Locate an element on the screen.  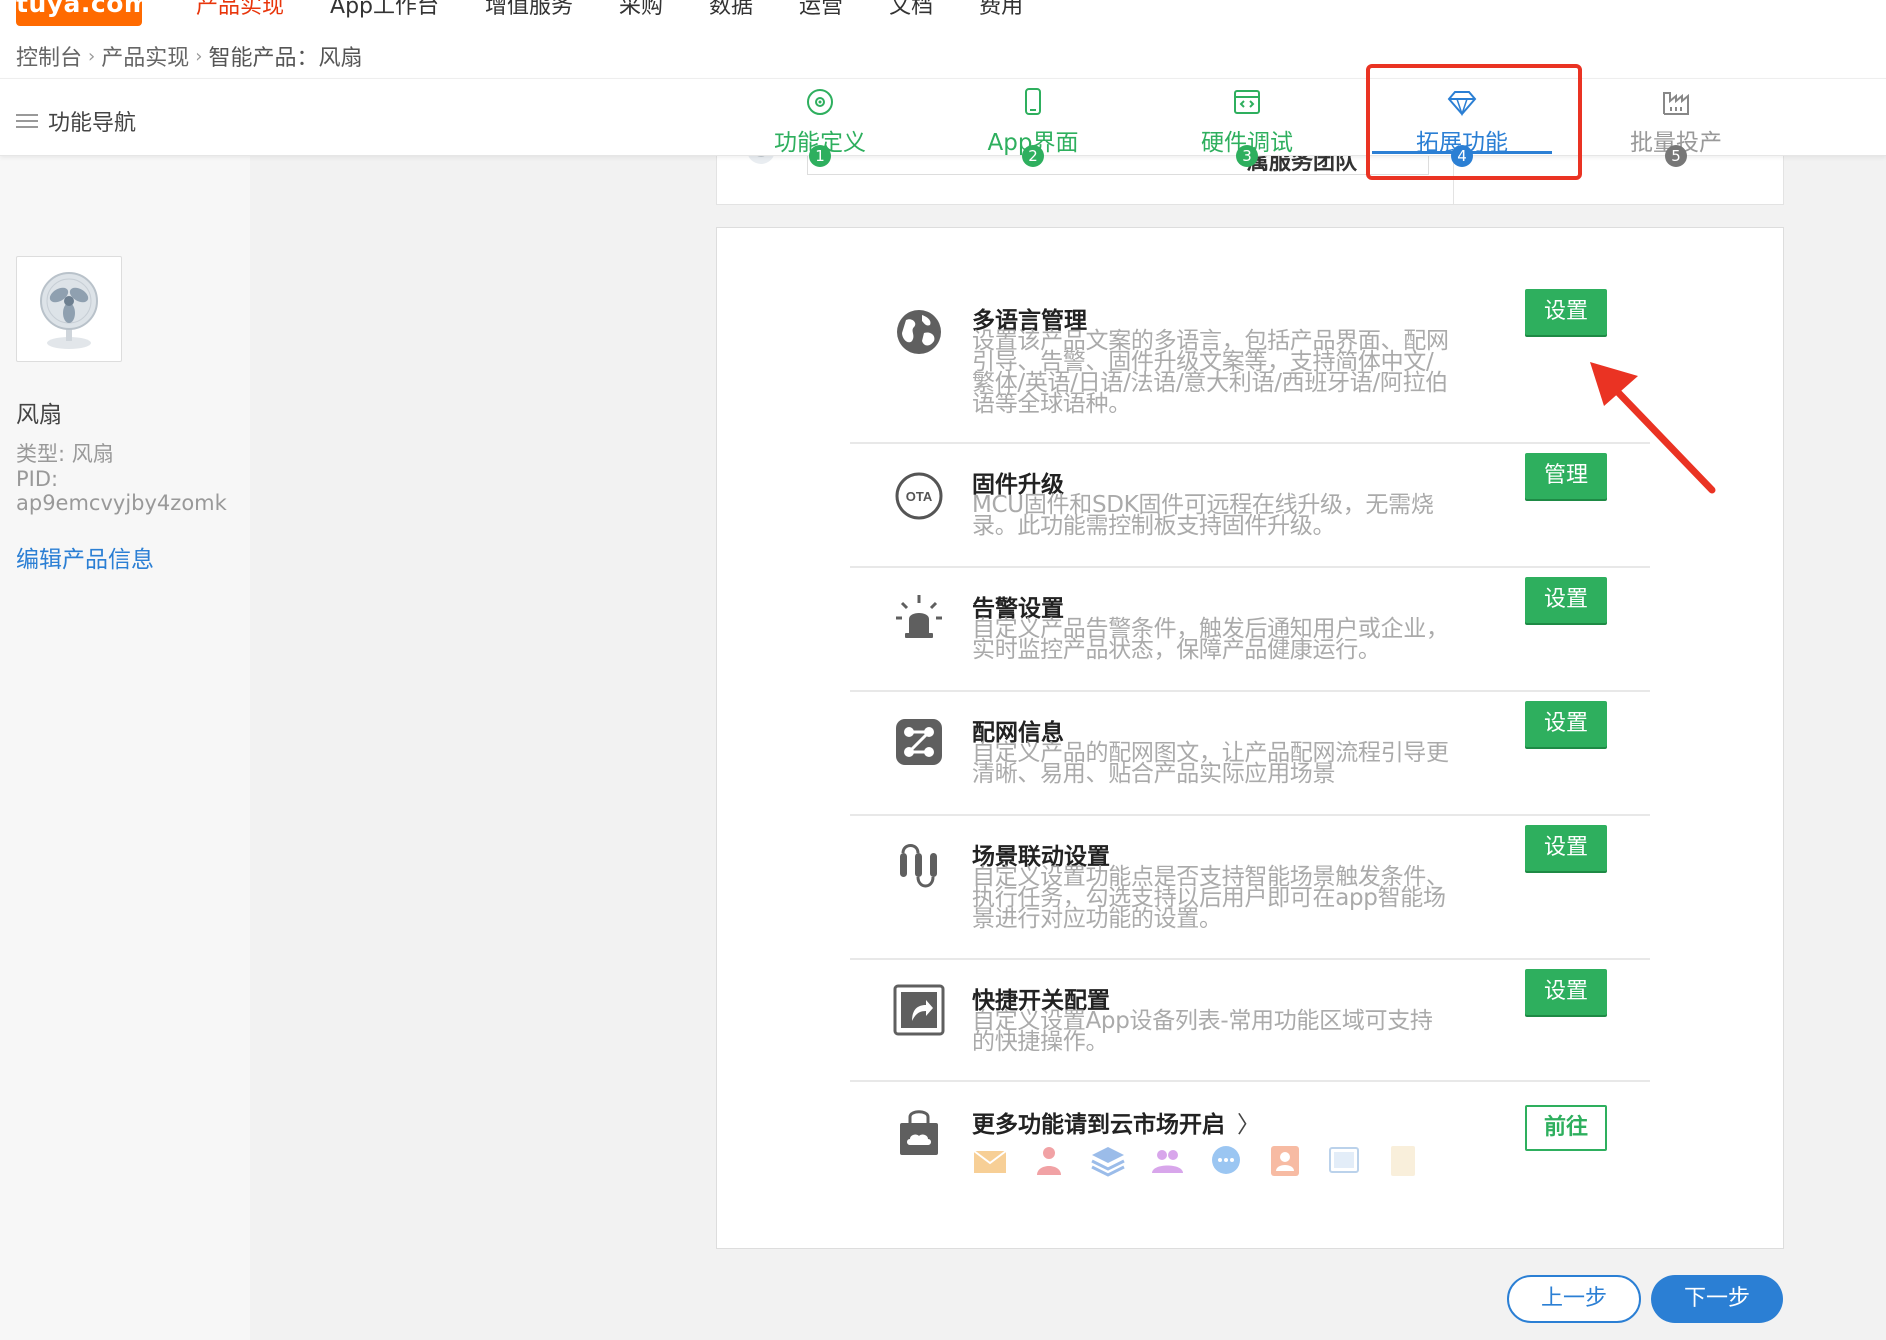
svg-text: OTA is located at coordinates (919, 496).